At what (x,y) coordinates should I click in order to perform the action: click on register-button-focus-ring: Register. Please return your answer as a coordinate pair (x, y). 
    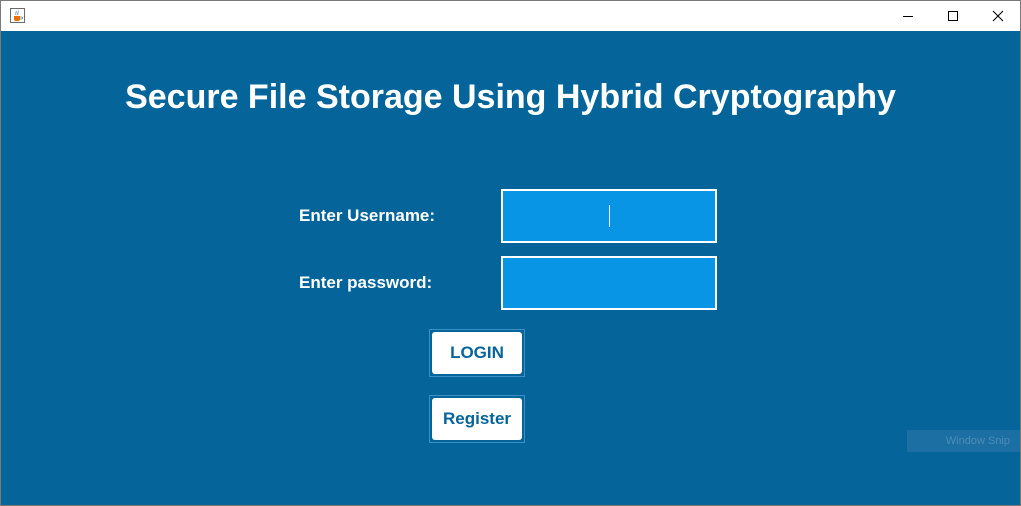
    Looking at the image, I should click on (477, 419).